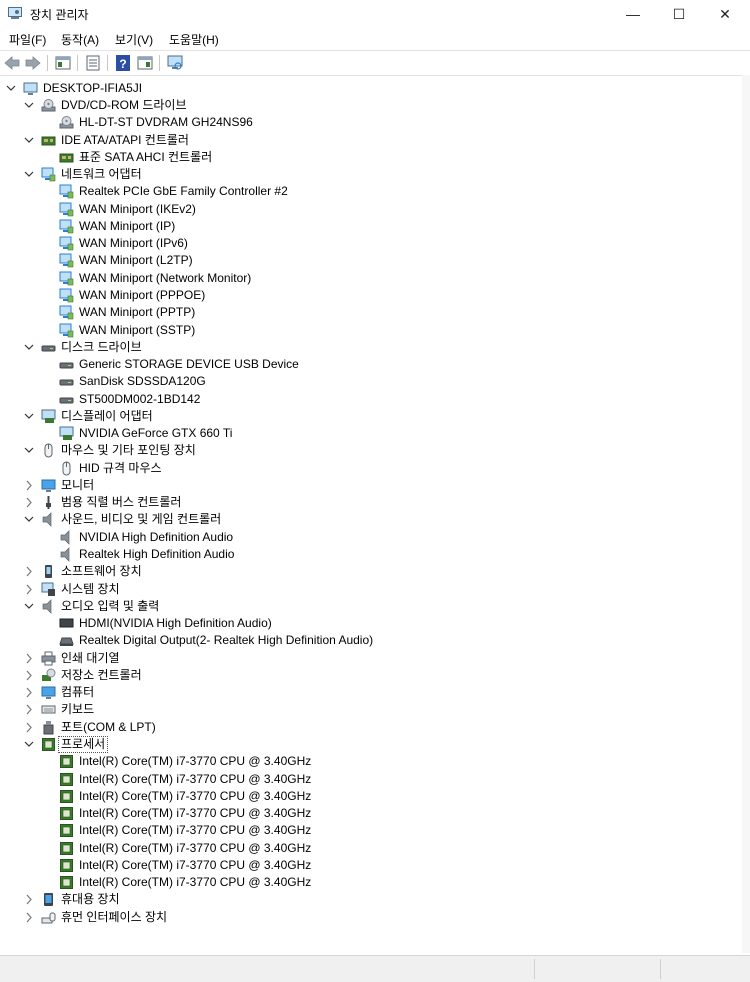  I want to click on category-label: 디스플레이 어댑터, so click(107, 416).